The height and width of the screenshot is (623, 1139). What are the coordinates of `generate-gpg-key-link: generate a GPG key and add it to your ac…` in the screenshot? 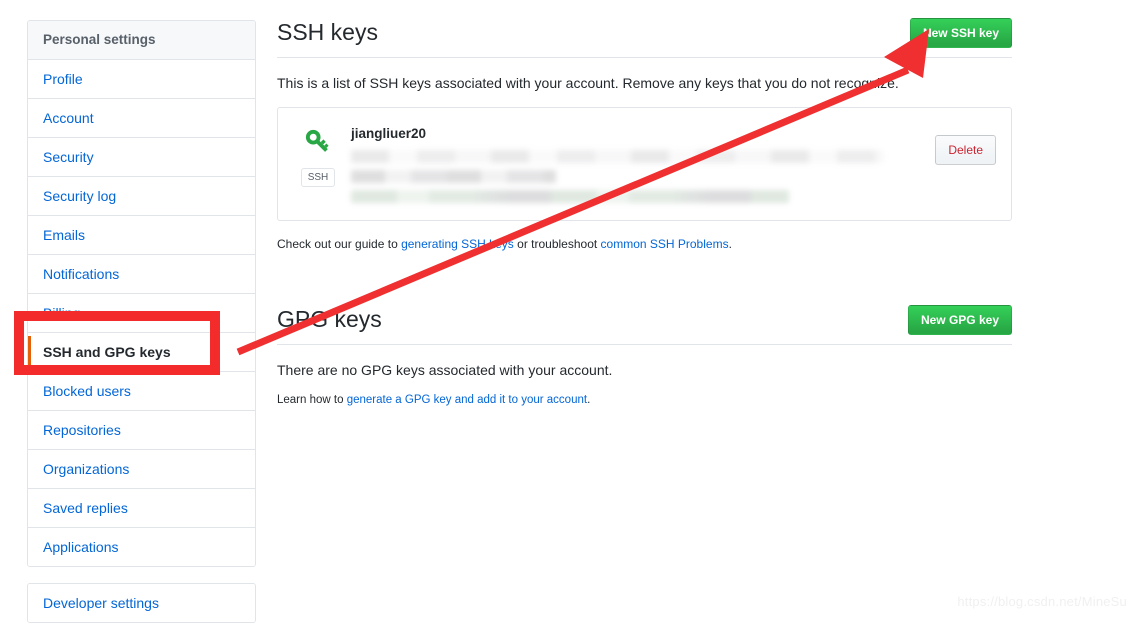 It's located at (467, 400).